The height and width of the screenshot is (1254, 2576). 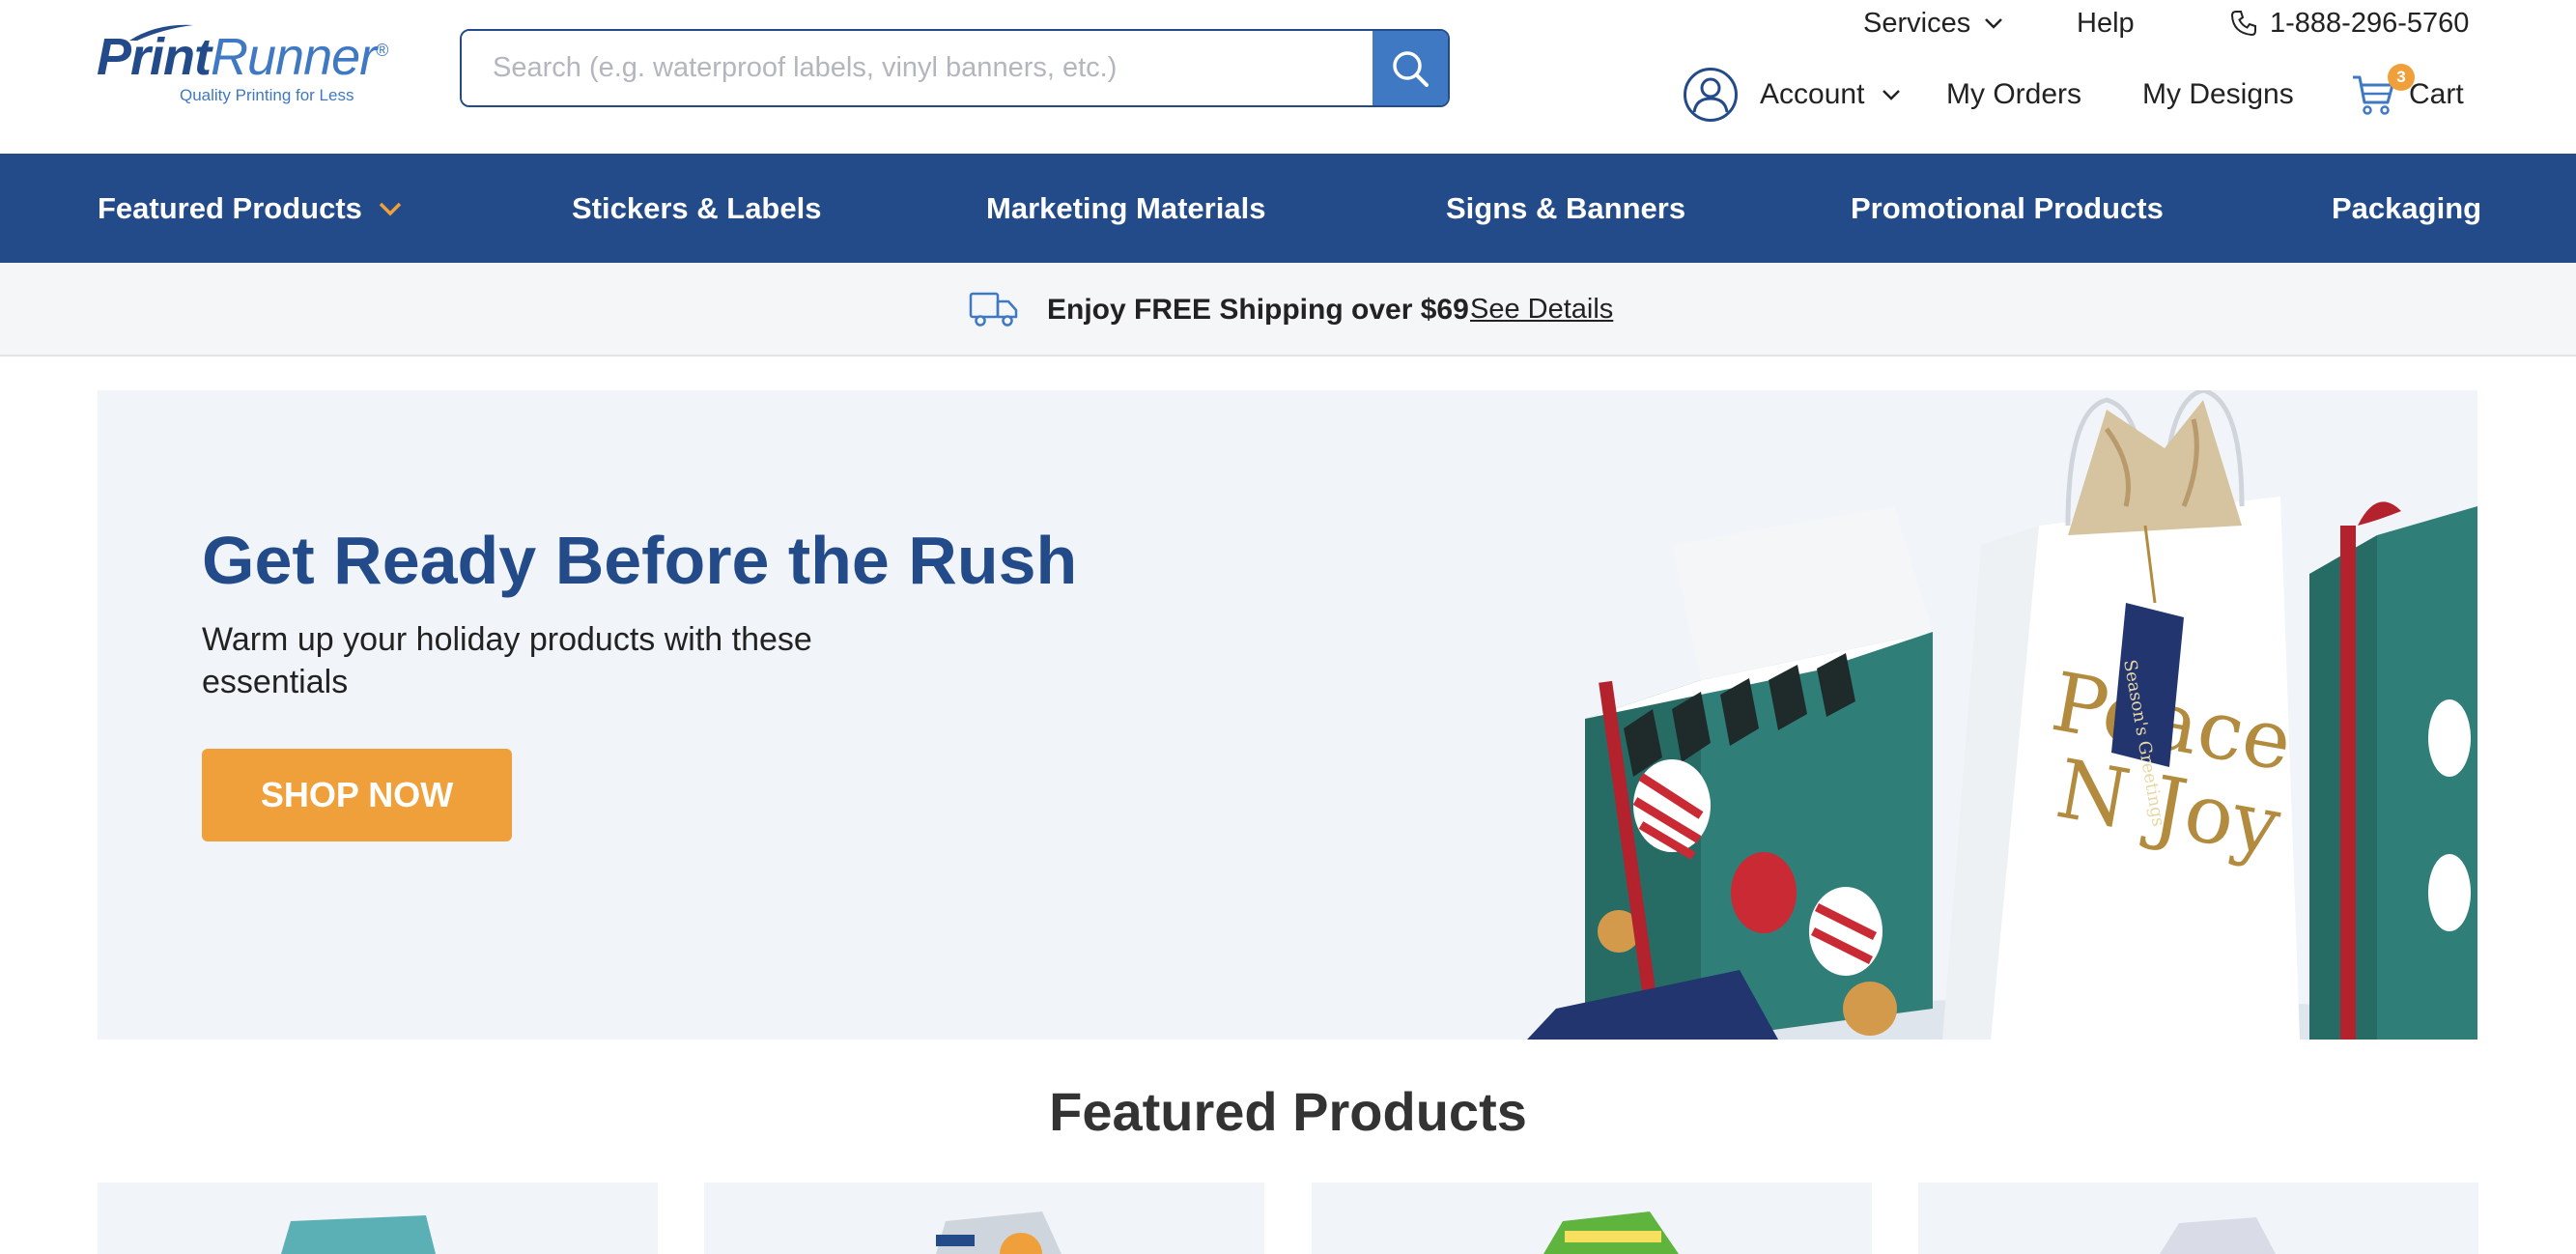 I want to click on logo-tagline: Quality Printing for Less, so click(x=267, y=95).